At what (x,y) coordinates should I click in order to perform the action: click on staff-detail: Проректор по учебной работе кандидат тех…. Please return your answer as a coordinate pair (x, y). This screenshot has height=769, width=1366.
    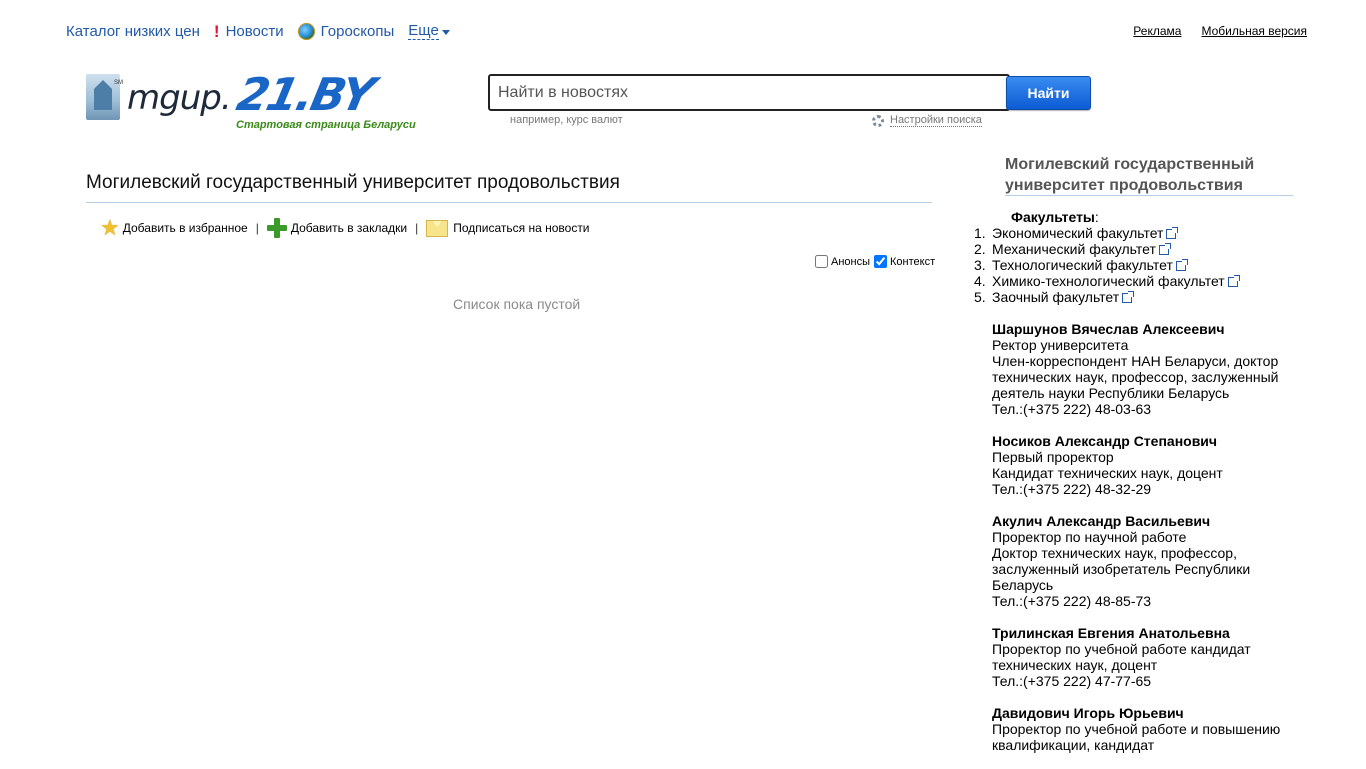
    Looking at the image, I should click on (1121, 657).